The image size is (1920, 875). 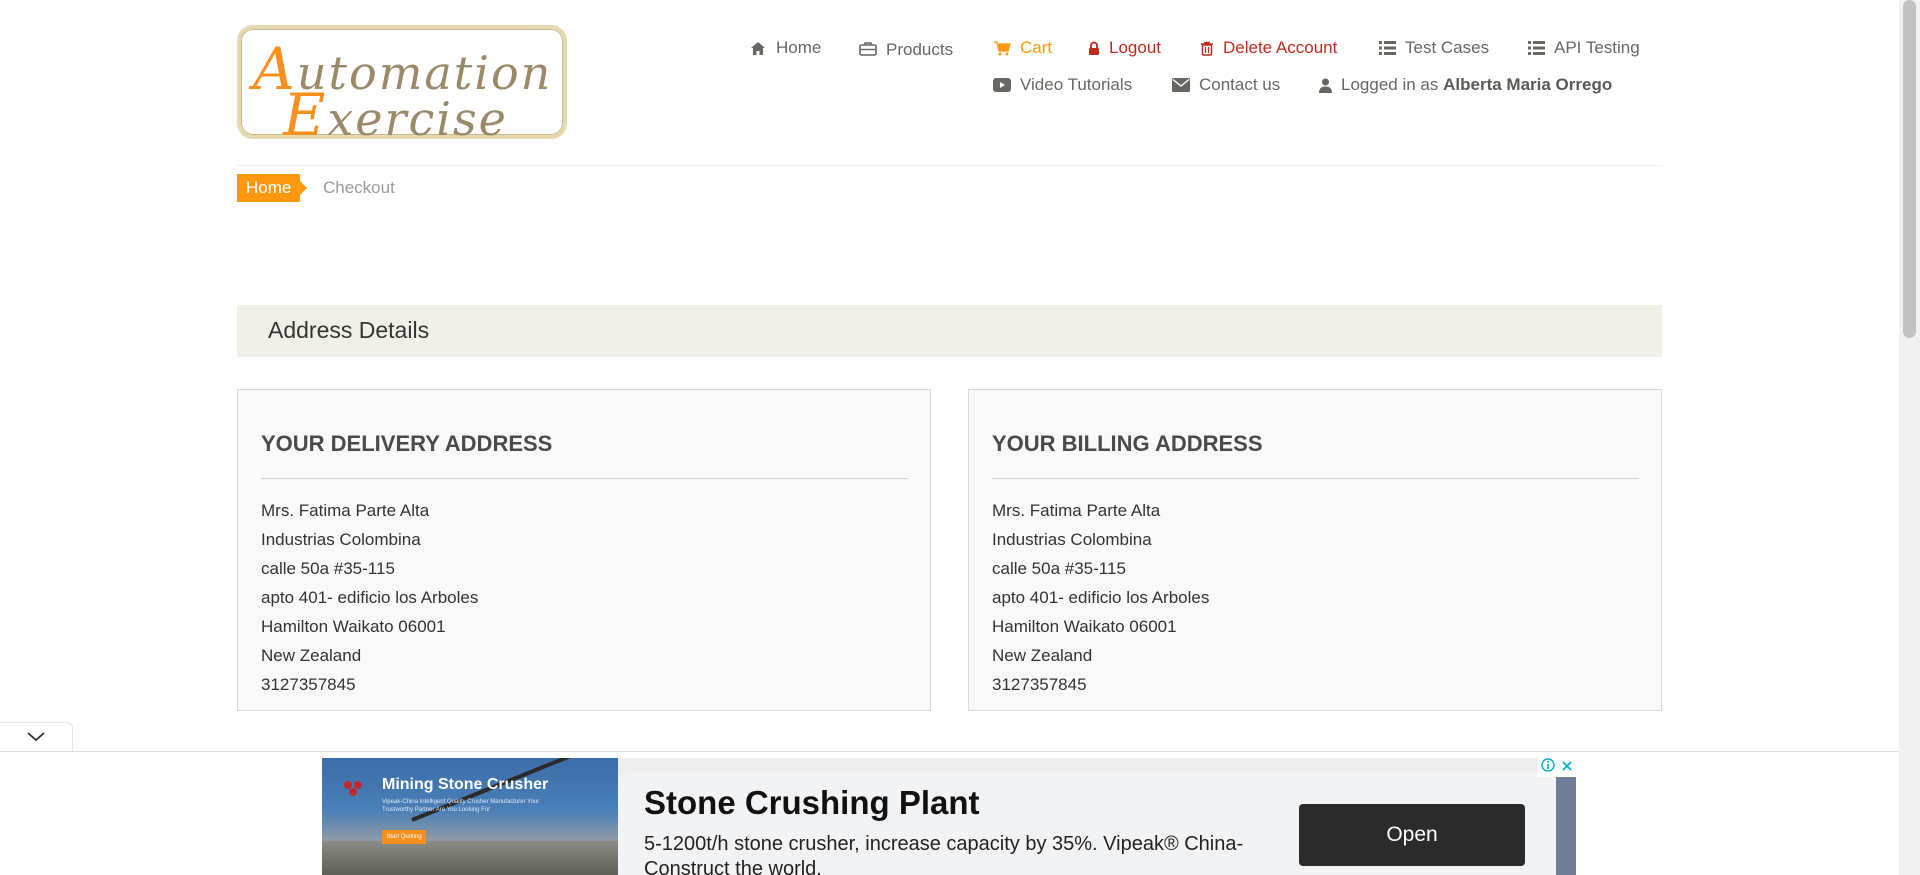 What do you see at coordinates (1280, 47) in the screenshot?
I see `nav-delete-account-label: Delete Account` at bounding box center [1280, 47].